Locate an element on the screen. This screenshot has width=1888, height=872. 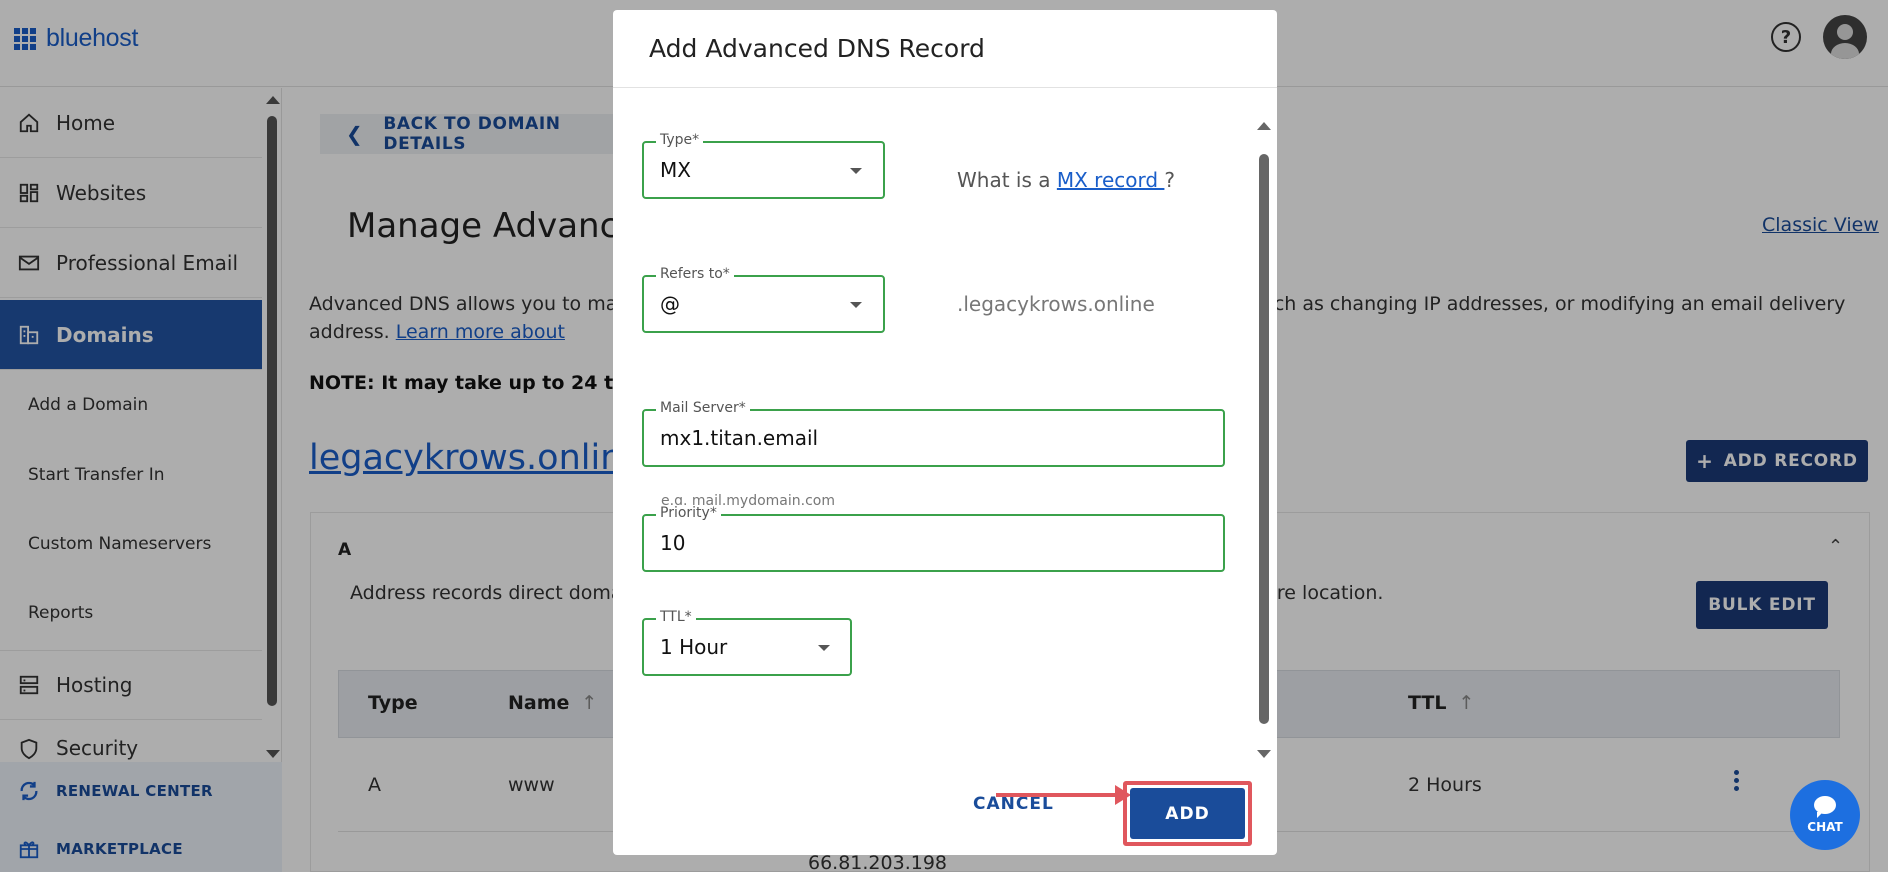
what-is-suffix: ? is located at coordinates (1170, 180).